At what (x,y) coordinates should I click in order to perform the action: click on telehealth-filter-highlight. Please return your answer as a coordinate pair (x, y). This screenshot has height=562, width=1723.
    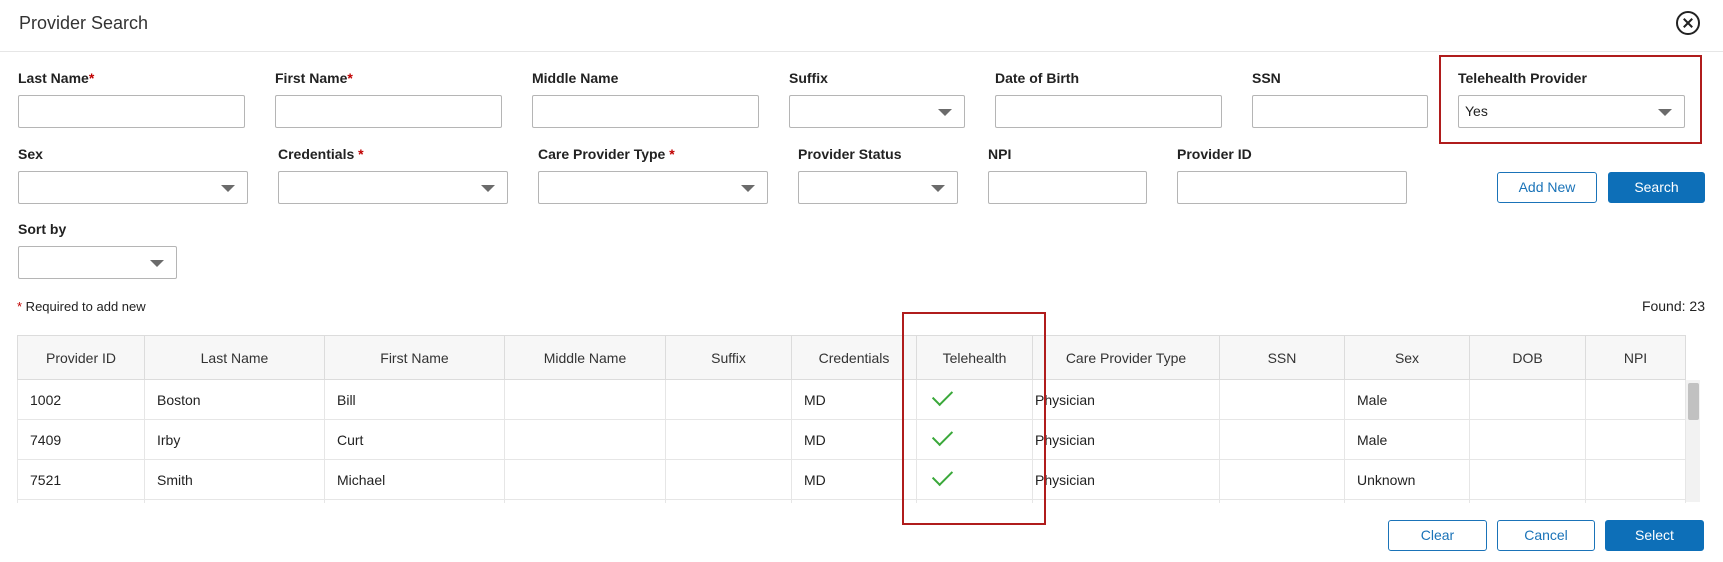
    Looking at the image, I should click on (1570, 99).